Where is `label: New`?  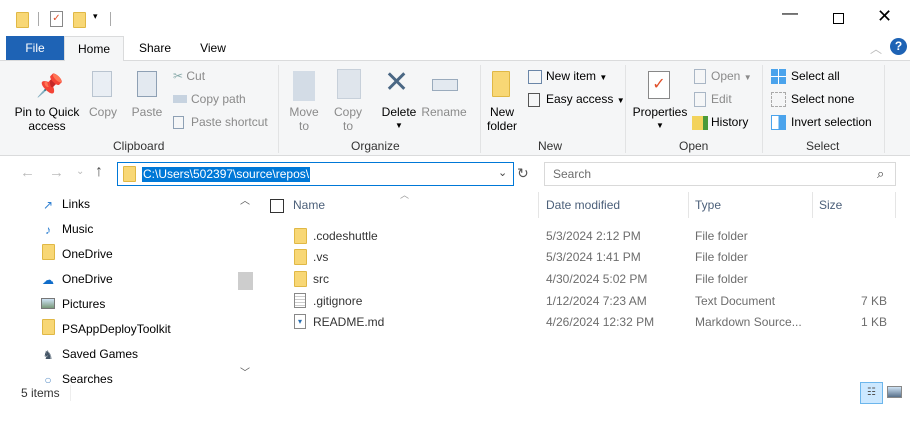
label: New is located at coordinates (501, 112).